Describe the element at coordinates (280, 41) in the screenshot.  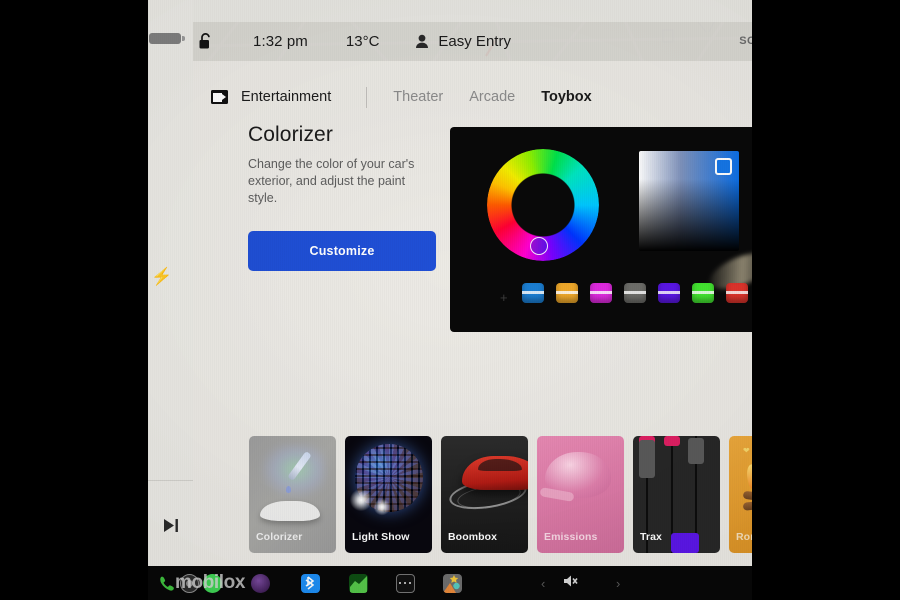
I see `clock-time: 1:32 pm` at that location.